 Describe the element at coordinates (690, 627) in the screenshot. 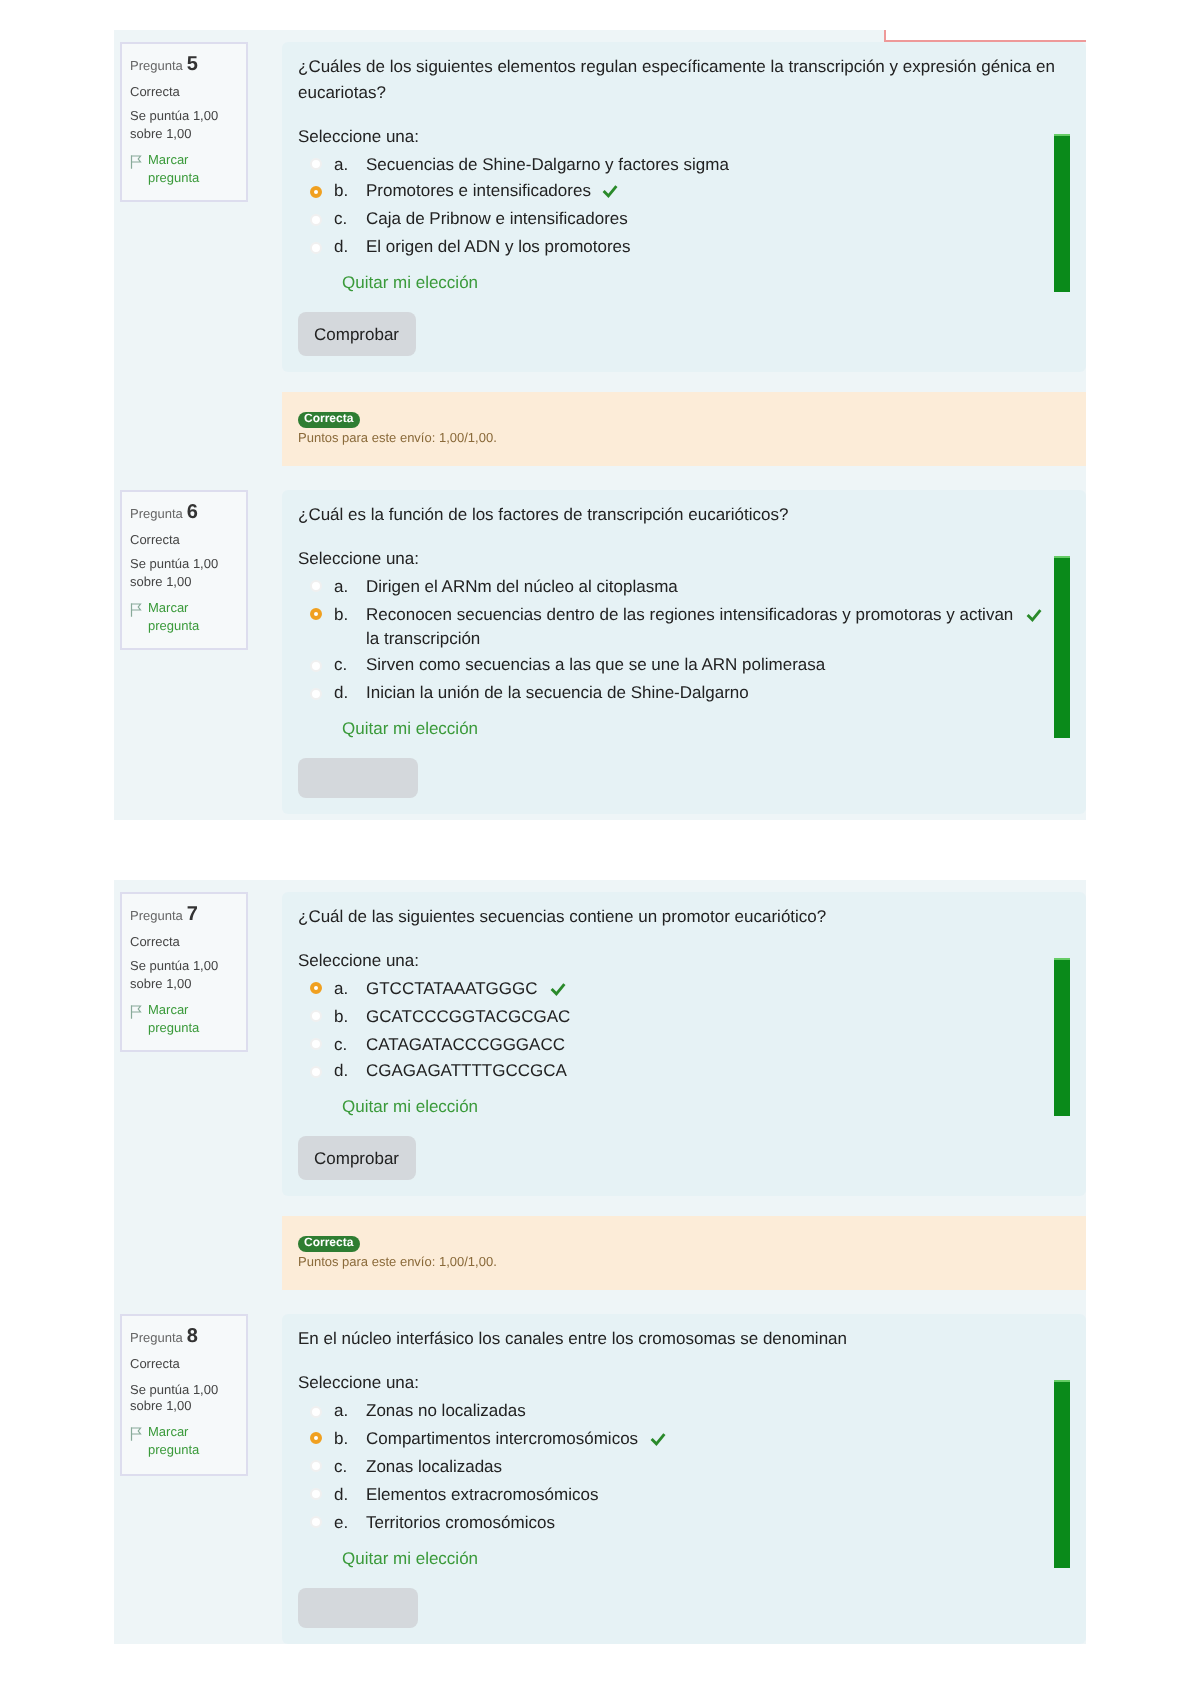

I see `option-text: Reconocen secuencias dentro de las regiones intensificadoras y promotoras y activan la transcripción` at that location.